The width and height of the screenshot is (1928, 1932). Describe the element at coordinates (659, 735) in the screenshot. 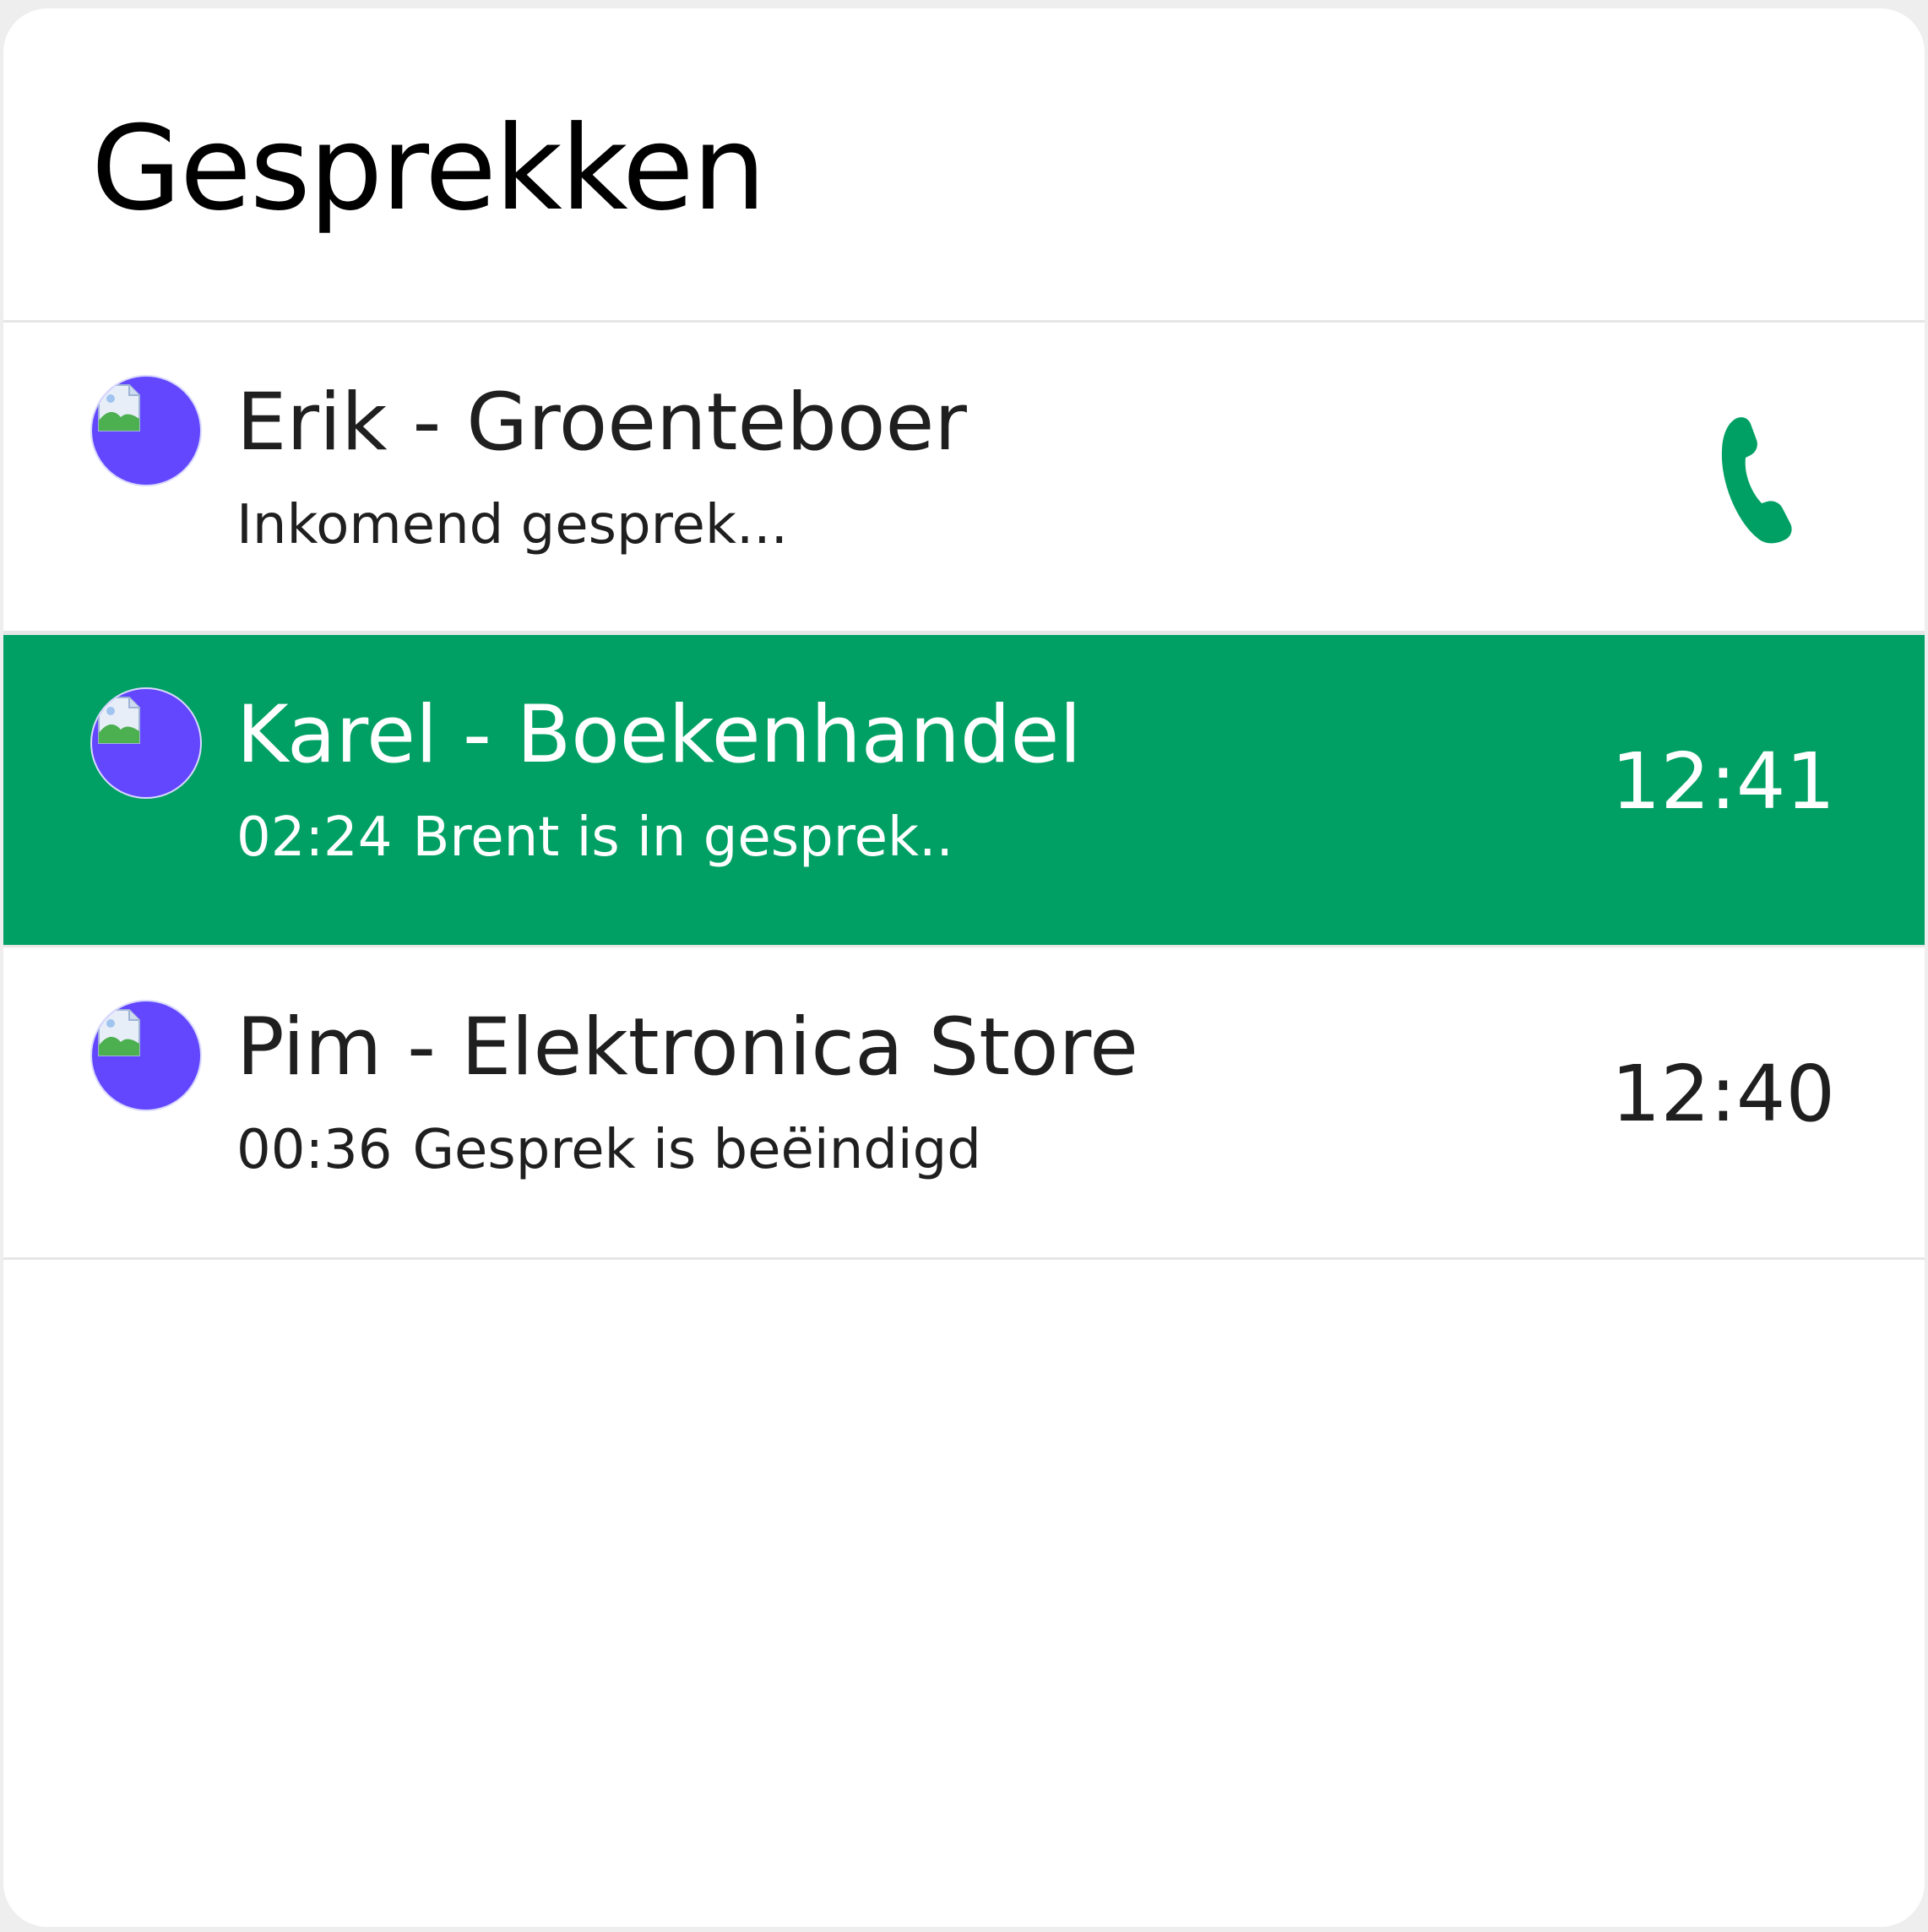

I see `conversation-name: Karel - Boekenhandel` at that location.